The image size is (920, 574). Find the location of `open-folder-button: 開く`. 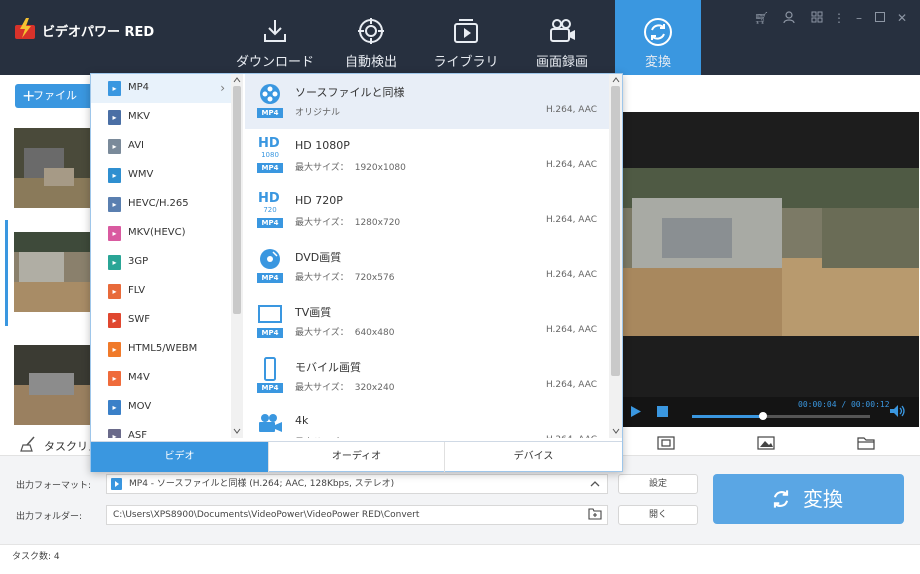

open-folder-button: 開く is located at coordinates (658, 515).